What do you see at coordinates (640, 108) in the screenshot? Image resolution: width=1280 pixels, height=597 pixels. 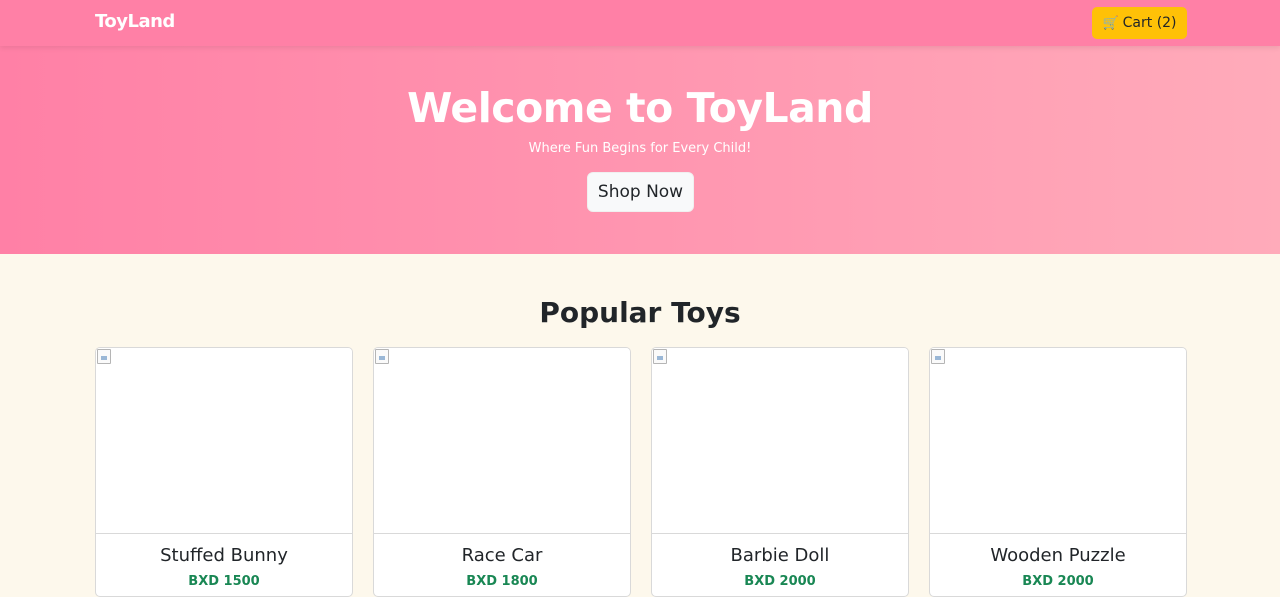 I see `hero-title: Welcome to ToyLand` at bounding box center [640, 108].